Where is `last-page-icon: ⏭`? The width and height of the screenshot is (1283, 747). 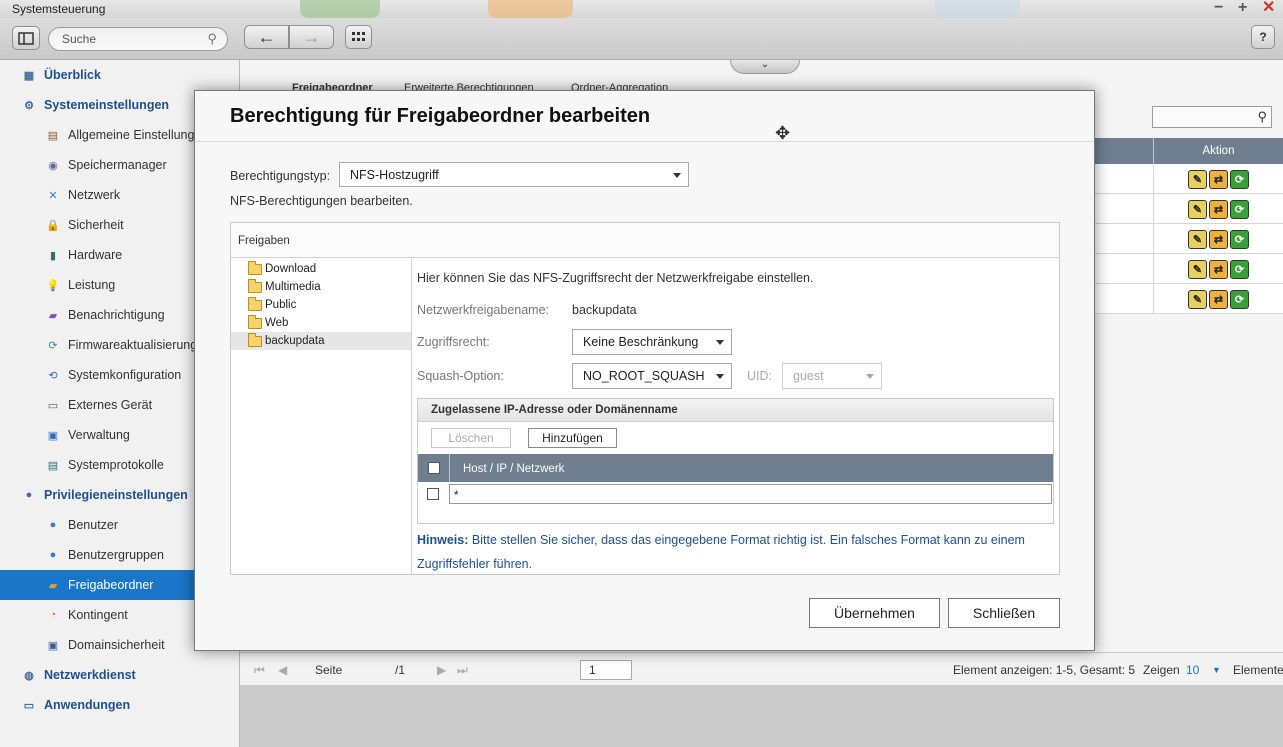 last-page-icon: ⏭ is located at coordinates (462, 670).